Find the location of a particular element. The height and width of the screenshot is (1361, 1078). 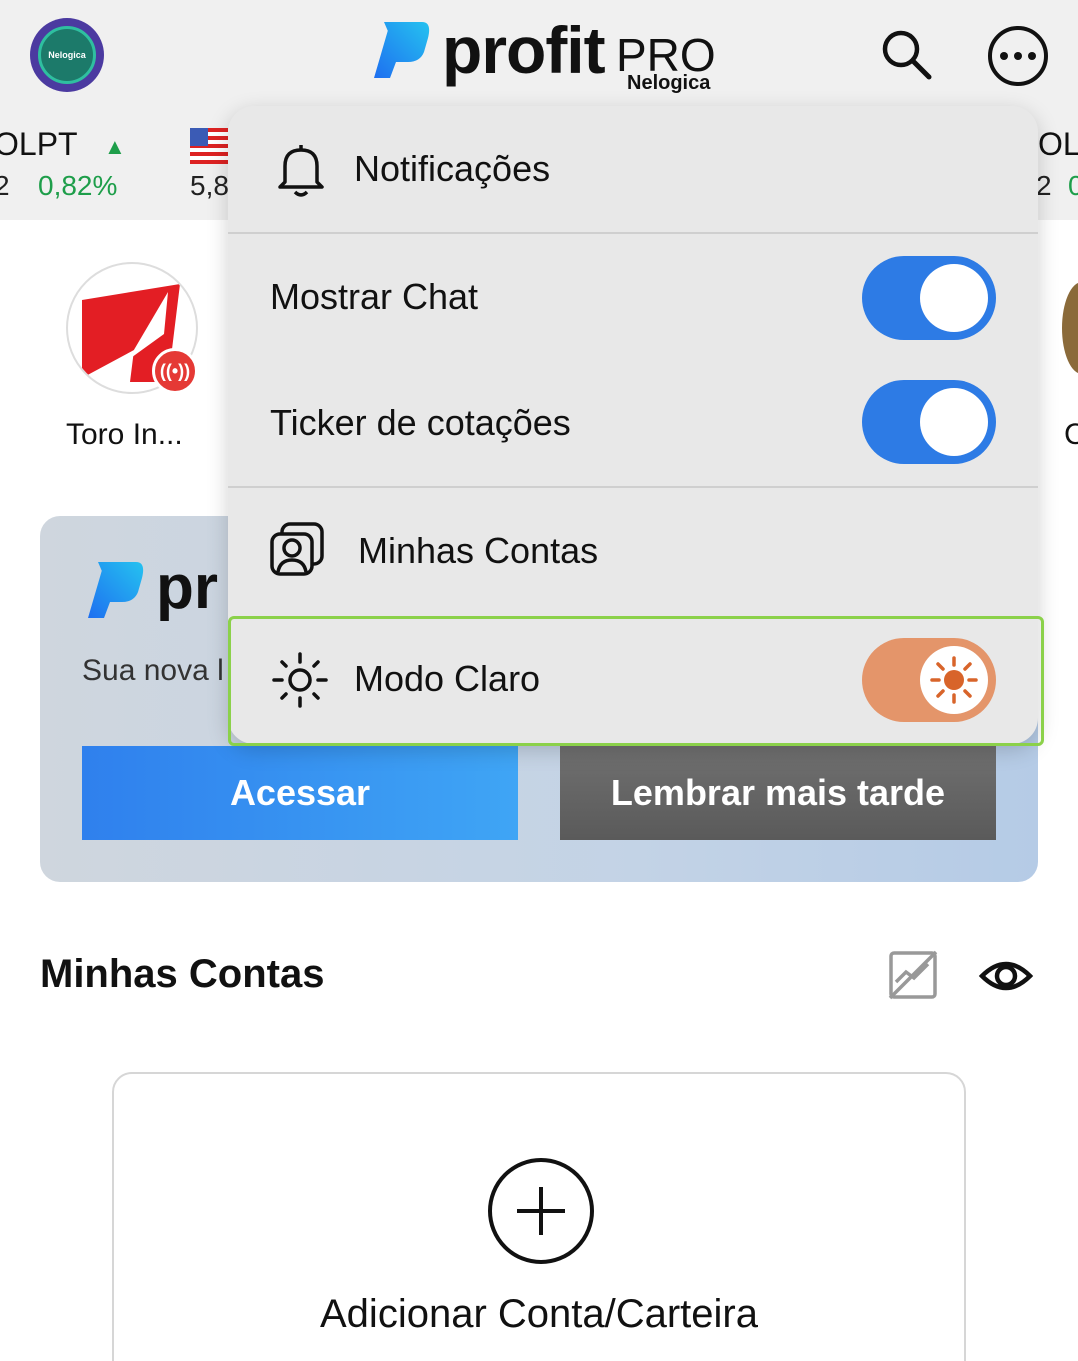

light-mode-toggle is located at coordinates (929, 680).